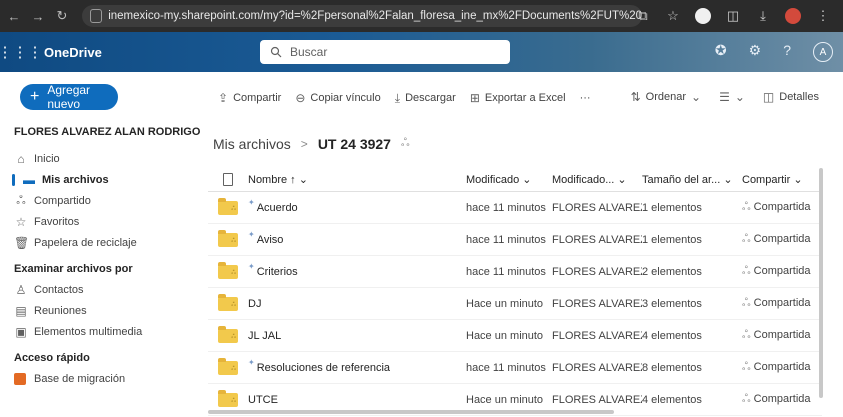 This screenshot has height=417, width=843. What do you see at coordinates (732, 97) in the screenshot?
I see `view-options-button: ☰ ⌄` at bounding box center [732, 97].